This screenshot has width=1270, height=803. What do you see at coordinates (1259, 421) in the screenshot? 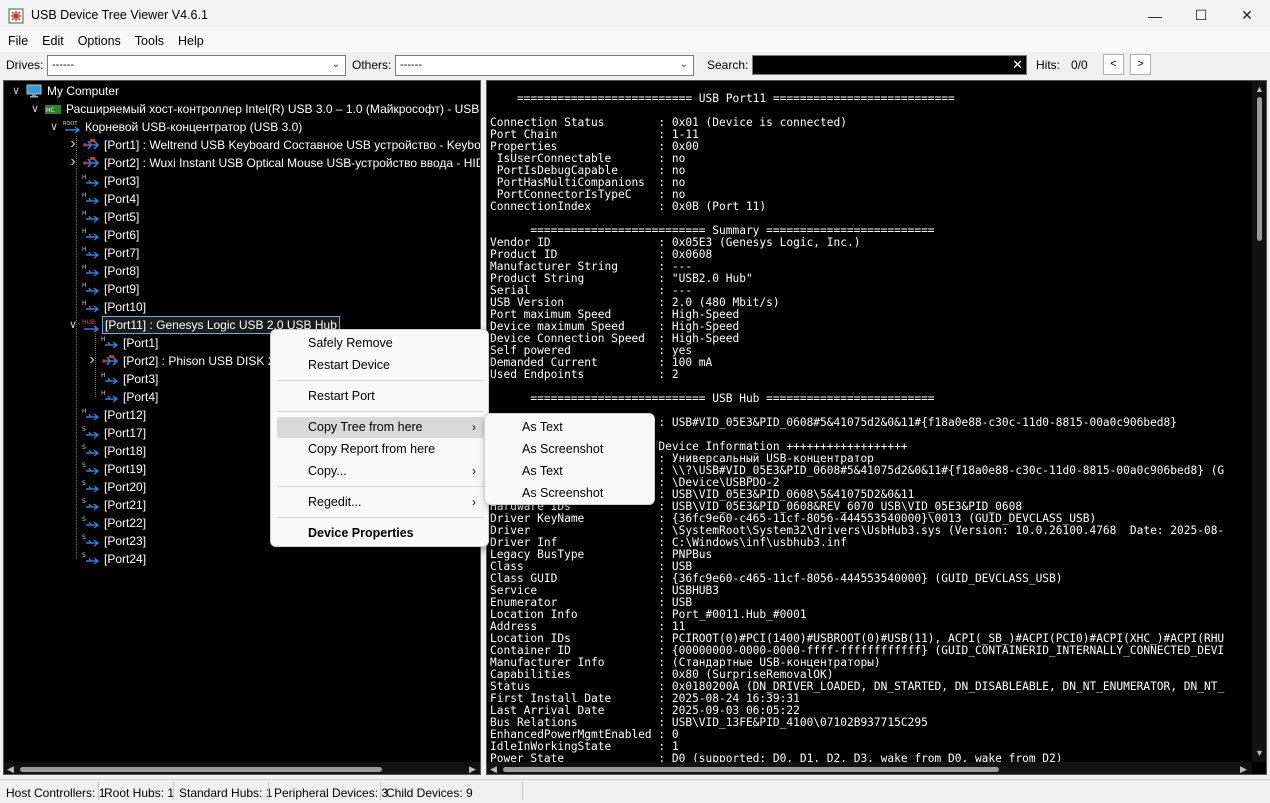
I see `report-vertical-scrollbar: ▲ ▼` at bounding box center [1259, 421].